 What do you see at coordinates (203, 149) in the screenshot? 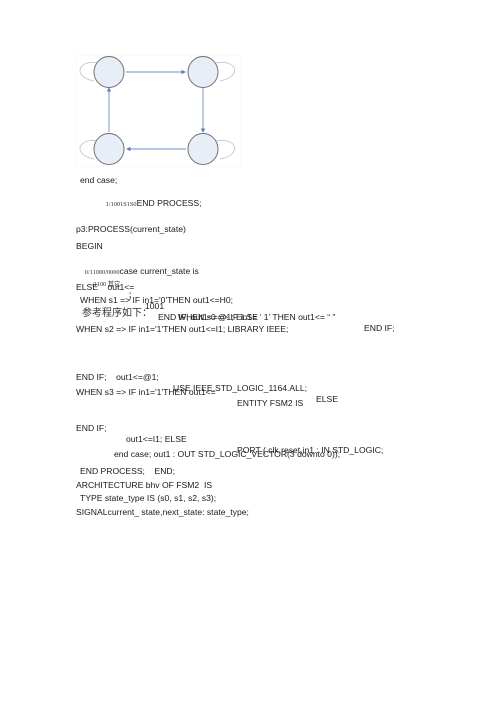
I see `state-node-s2` at bounding box center [203, 149].